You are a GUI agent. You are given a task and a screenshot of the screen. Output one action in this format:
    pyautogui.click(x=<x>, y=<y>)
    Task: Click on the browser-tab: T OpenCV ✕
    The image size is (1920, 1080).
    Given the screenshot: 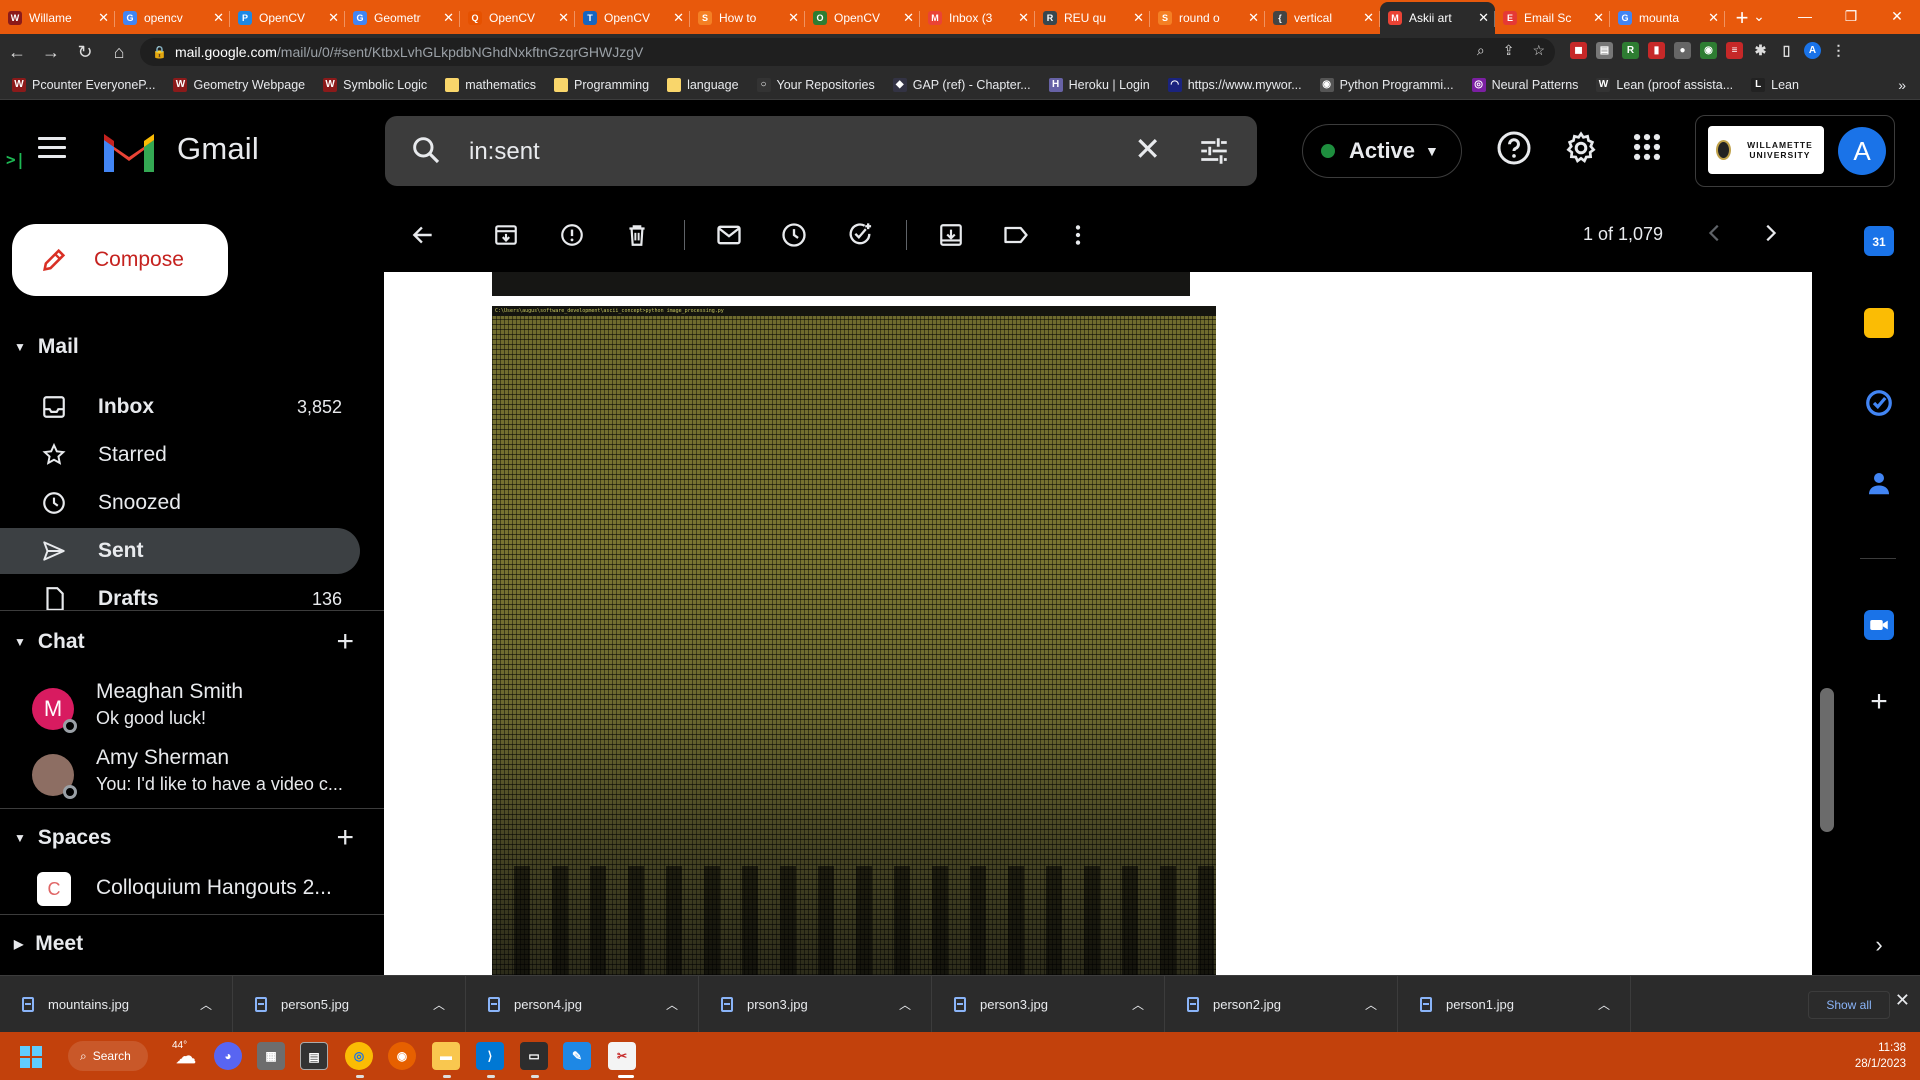 What is the action you would take?
    pyautogui.click(x=632, y=18)
    